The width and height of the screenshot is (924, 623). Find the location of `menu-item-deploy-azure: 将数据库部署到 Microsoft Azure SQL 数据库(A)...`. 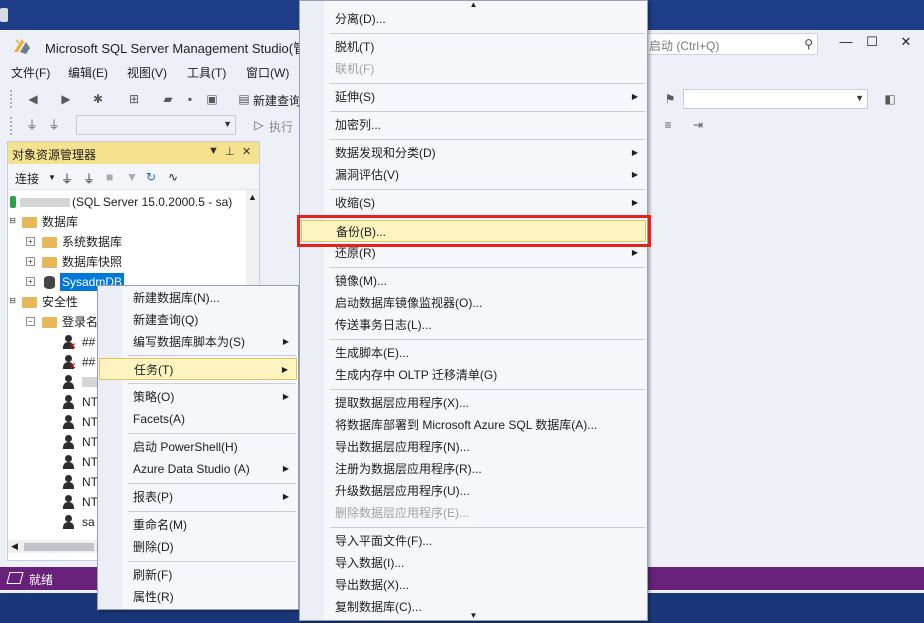

menu-item-deploy-azure: 将数据库部署到 Microsoft Azure SQL 数据库(A)... is located at coordinates (473, 425).